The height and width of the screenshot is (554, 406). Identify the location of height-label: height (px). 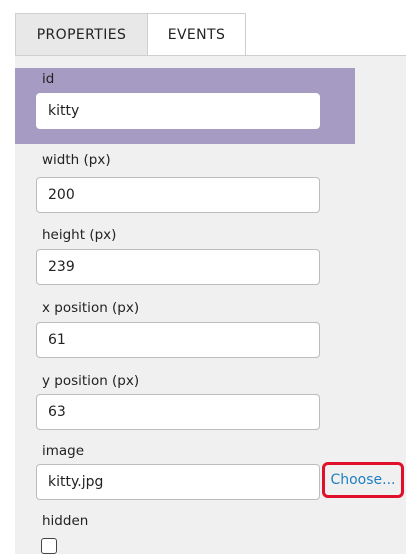
(79, 235).